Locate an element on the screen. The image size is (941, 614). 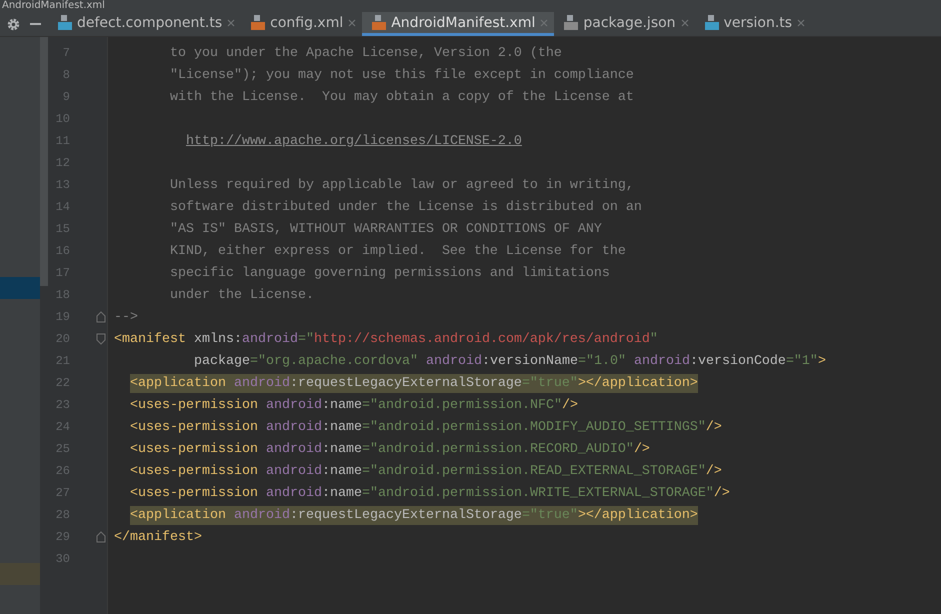
code-line: under the License. is located at coordinates (242, 295).